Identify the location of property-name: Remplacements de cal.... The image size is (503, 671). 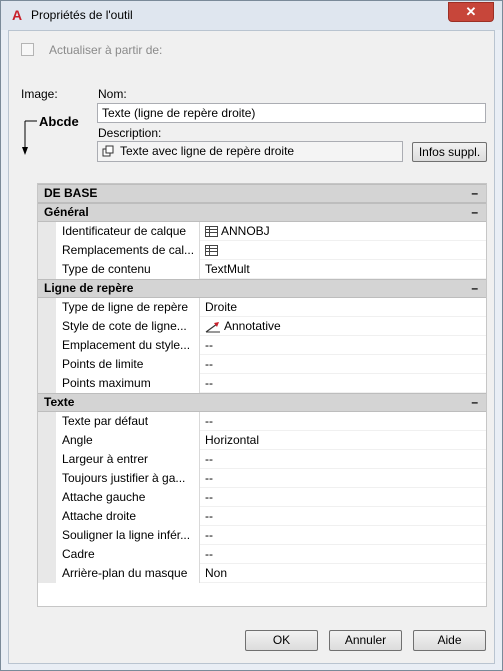
(119, 250).